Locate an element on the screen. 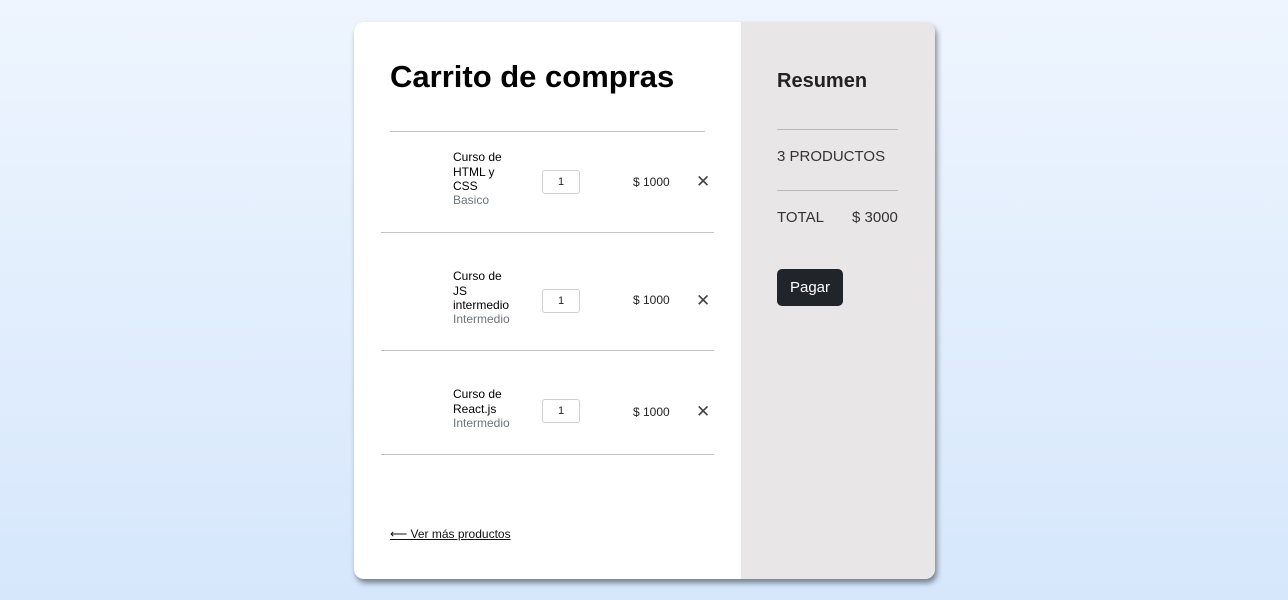 The image size is (1288, 600). back-to-products-link: ⟵ Ver más productos is located at coordinates (450, 534).